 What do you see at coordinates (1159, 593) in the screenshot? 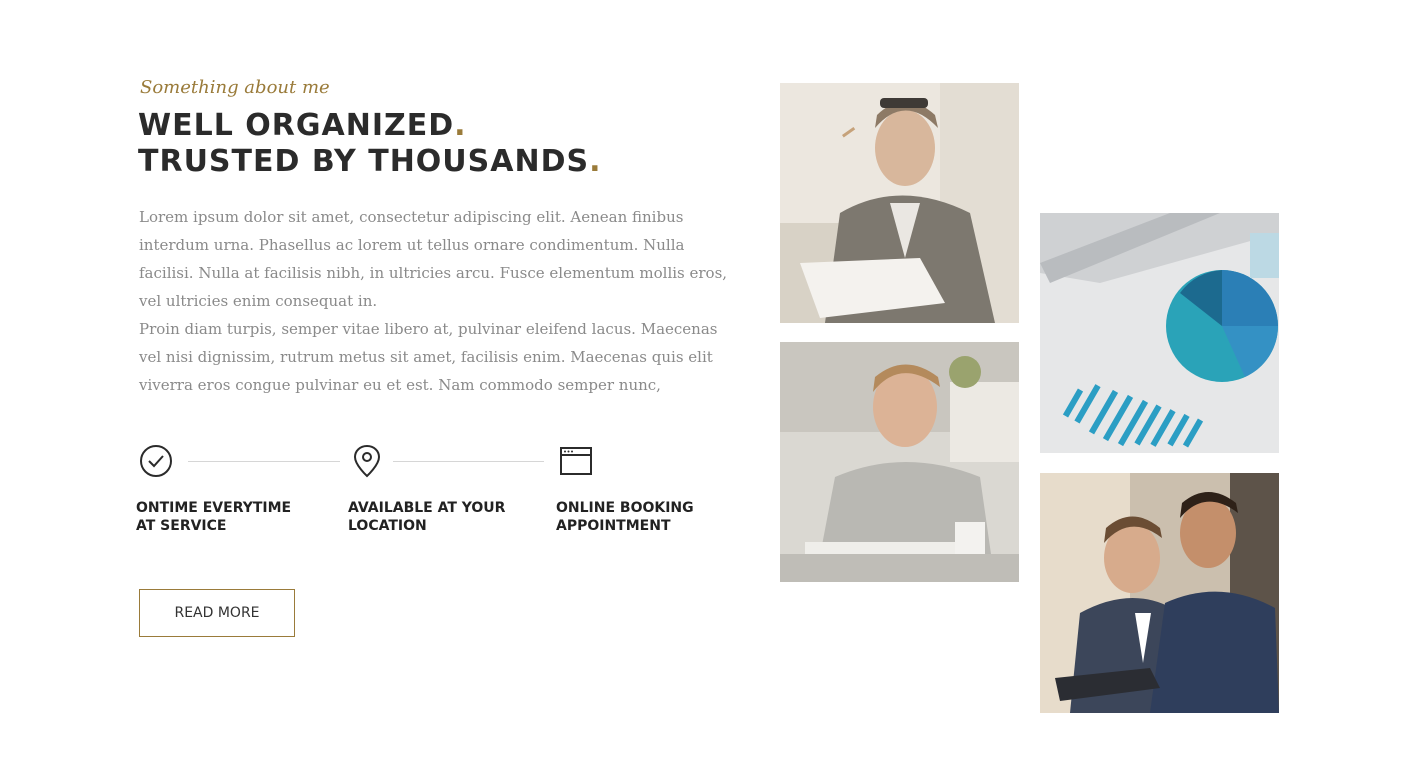
I see `photo-two-businessmen-tablet` at bounding box center [1159, 593].